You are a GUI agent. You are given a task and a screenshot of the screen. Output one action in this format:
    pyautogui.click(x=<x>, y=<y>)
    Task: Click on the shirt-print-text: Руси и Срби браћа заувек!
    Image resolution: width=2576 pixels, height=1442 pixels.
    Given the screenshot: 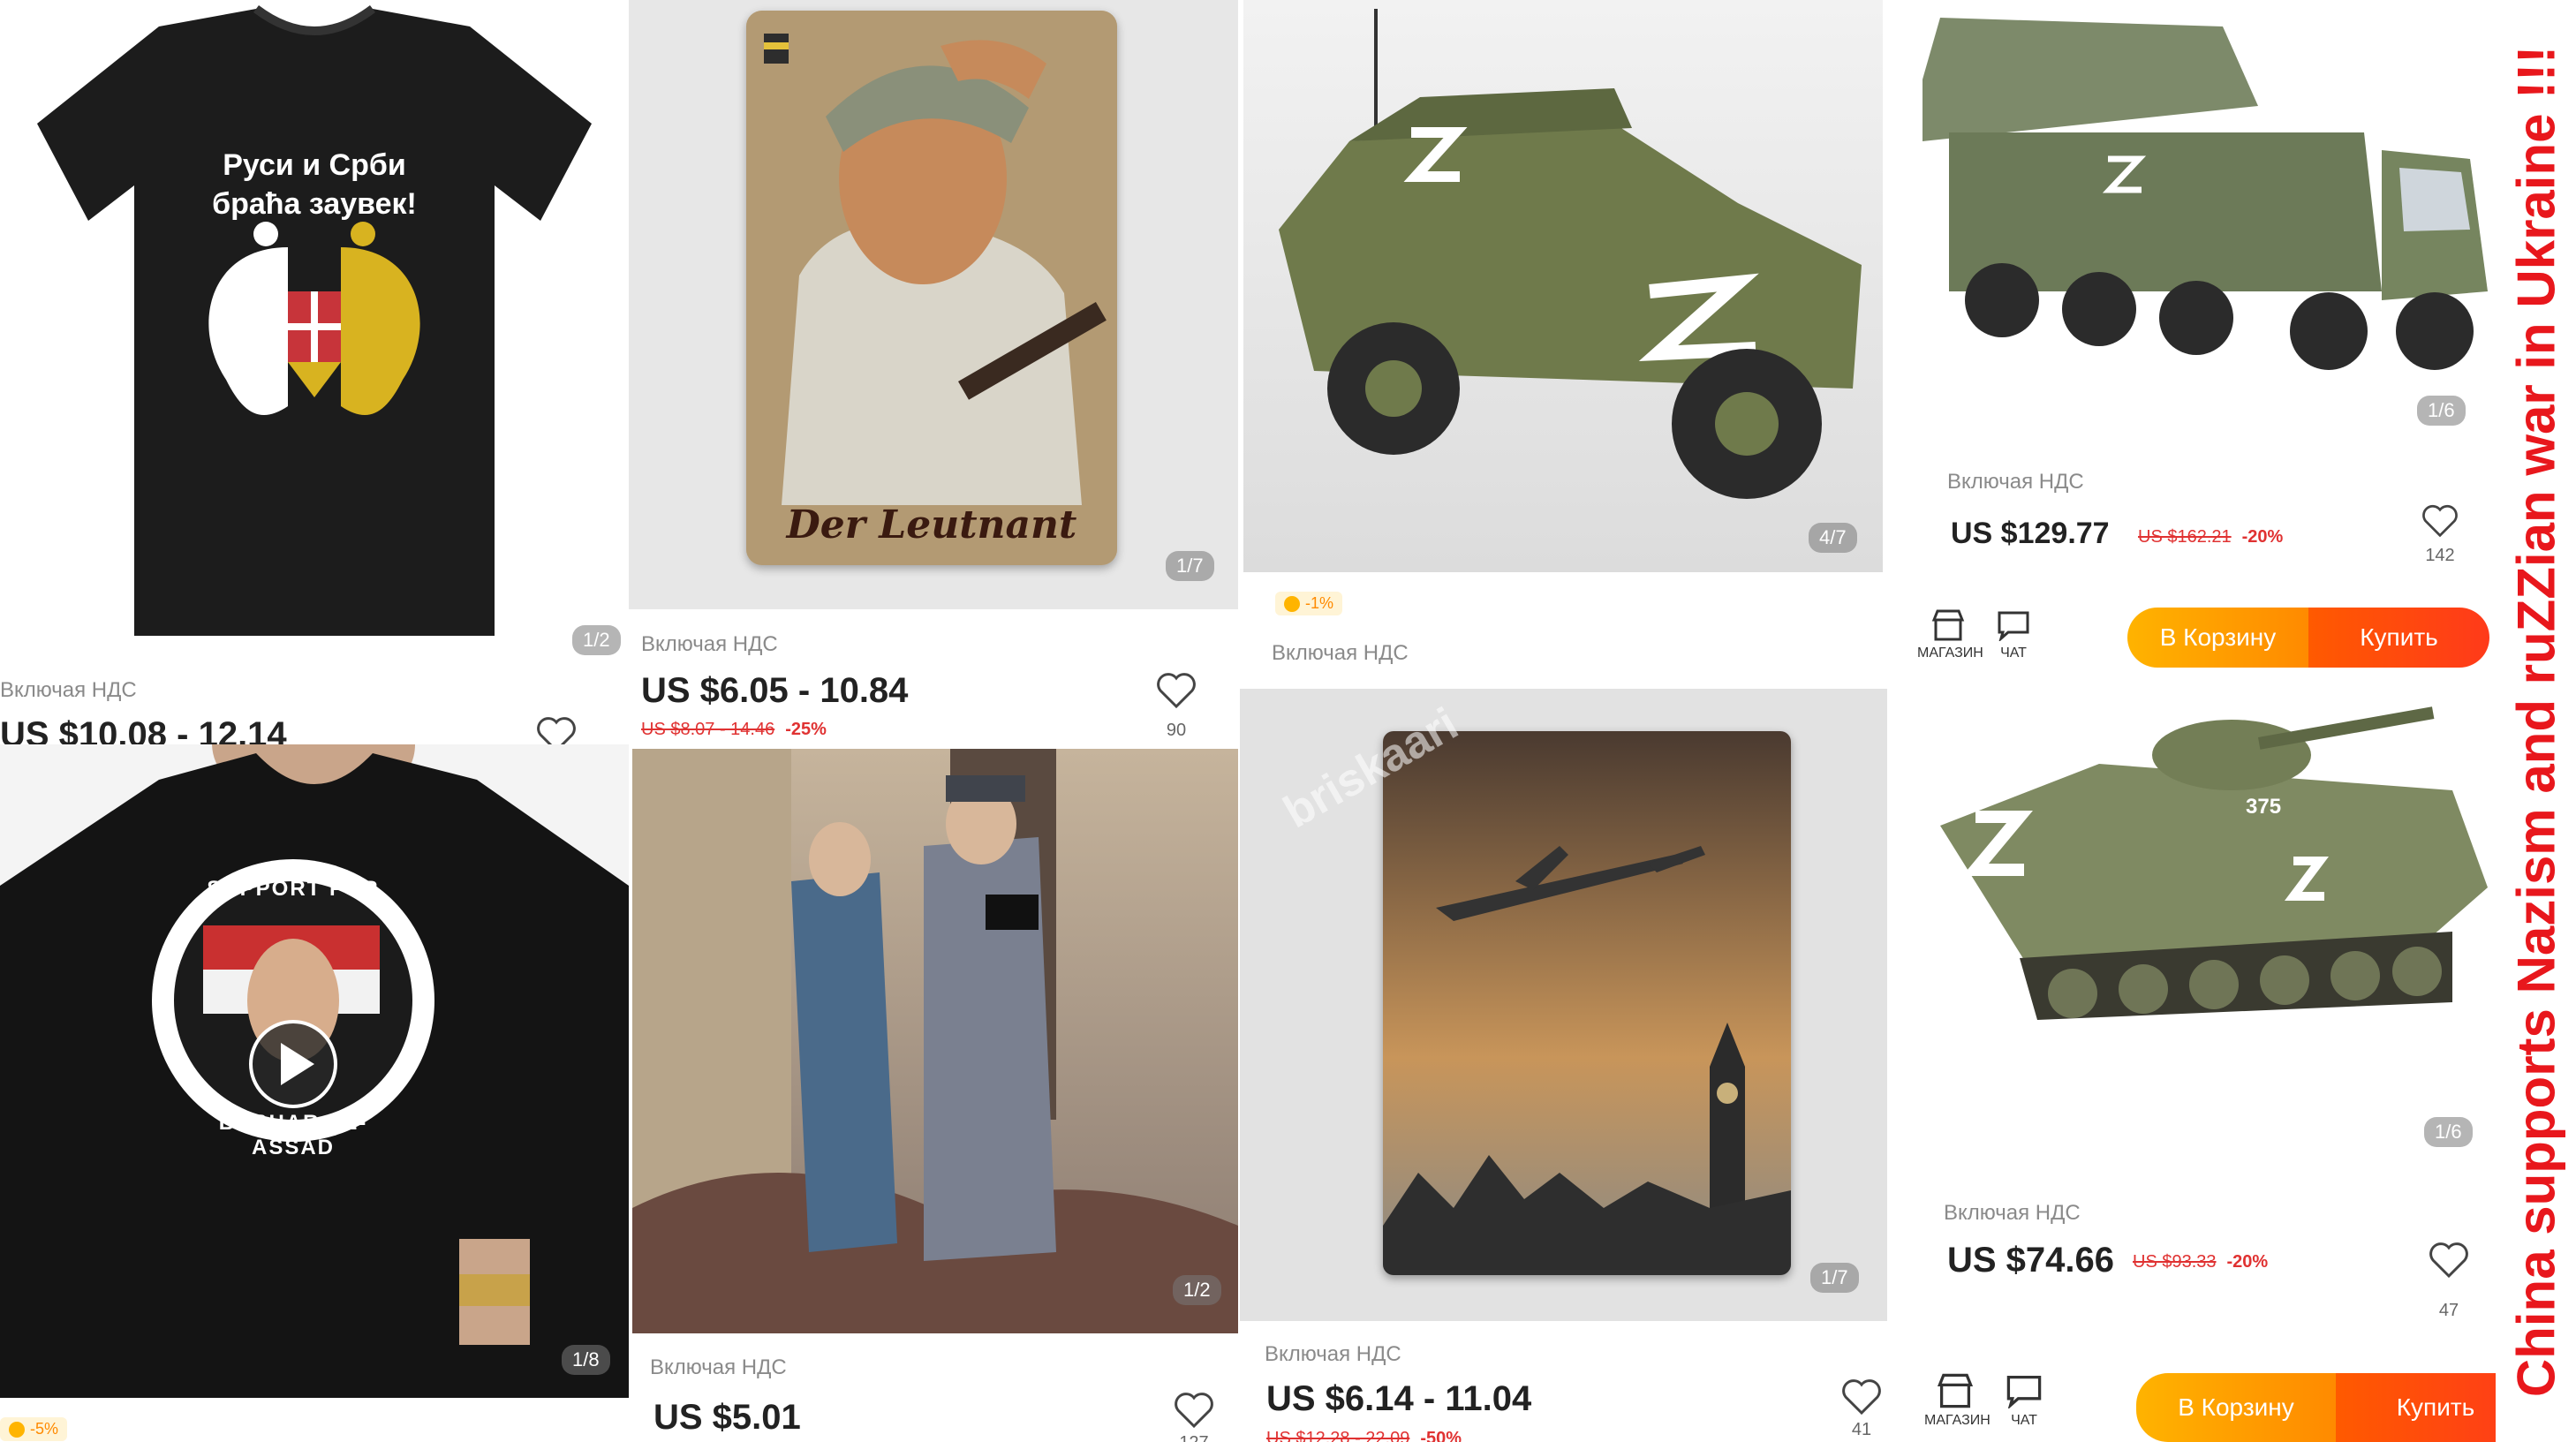 What is the action you would take?
    pyautogui.click(x=314, y=184)
    